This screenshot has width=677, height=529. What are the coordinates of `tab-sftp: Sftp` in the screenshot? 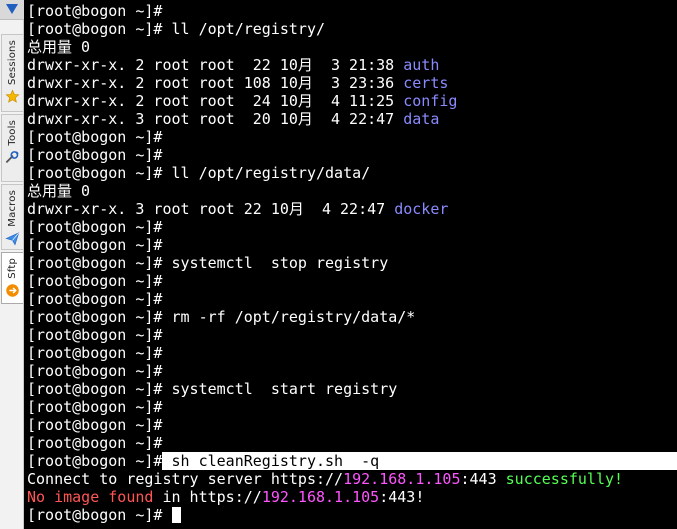 It's located at (12, 278).